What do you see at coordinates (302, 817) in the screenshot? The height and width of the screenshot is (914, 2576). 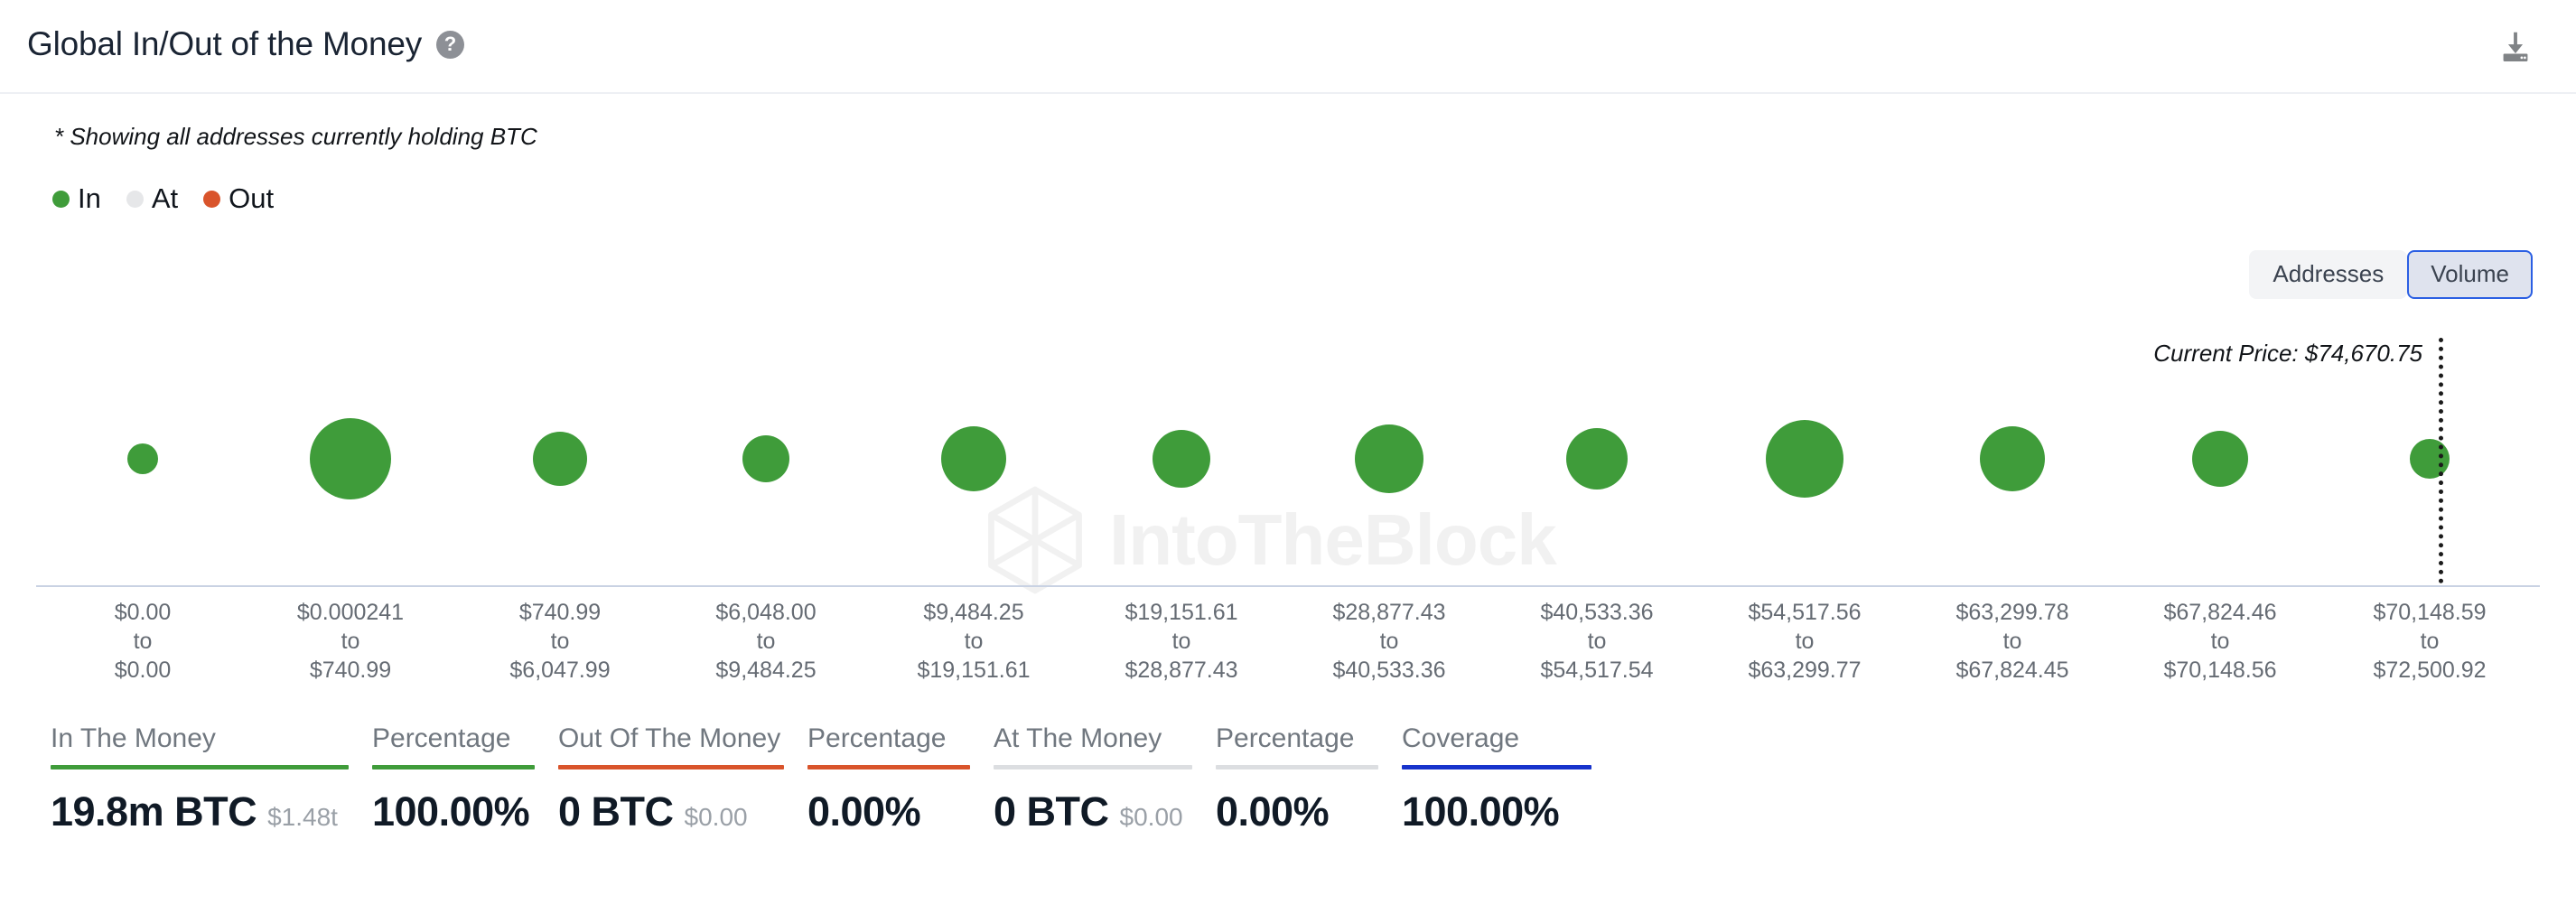 I see `stat-secondary-value: $1.48t` at bounding box center [302, 817].